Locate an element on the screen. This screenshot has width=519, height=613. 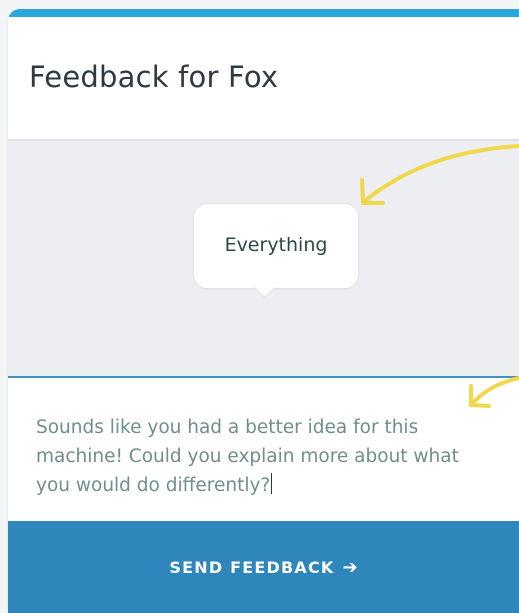
dialog-title: Feedback for Fox is located at coordinates (154, 77).